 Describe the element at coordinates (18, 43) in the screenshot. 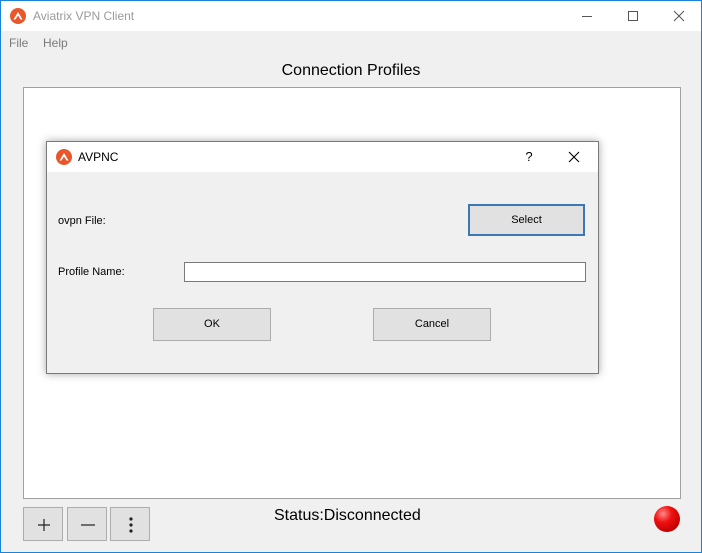

I see `menu-file: File` at that location.